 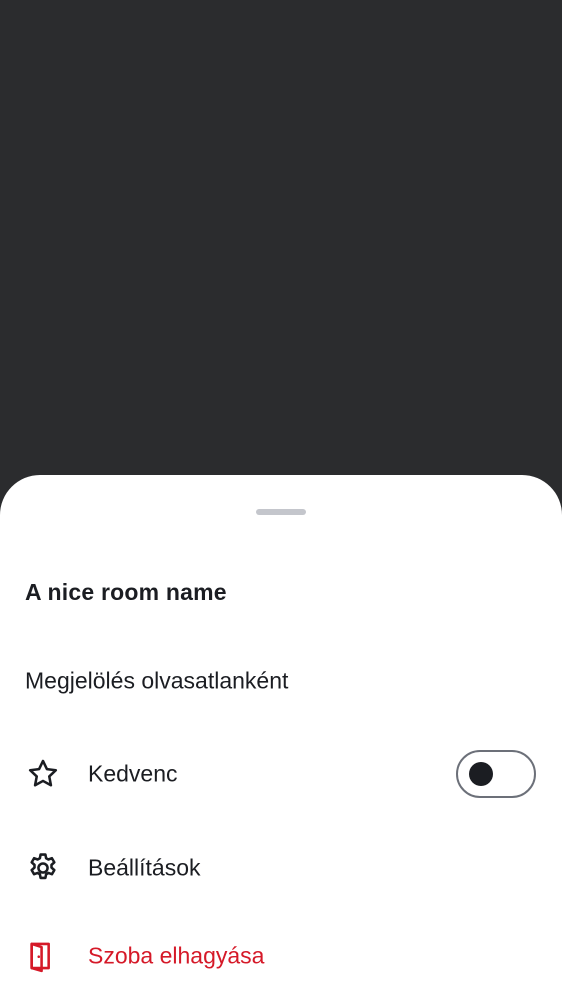 I want to click on toggle-knob, so click(x=481, y=774).